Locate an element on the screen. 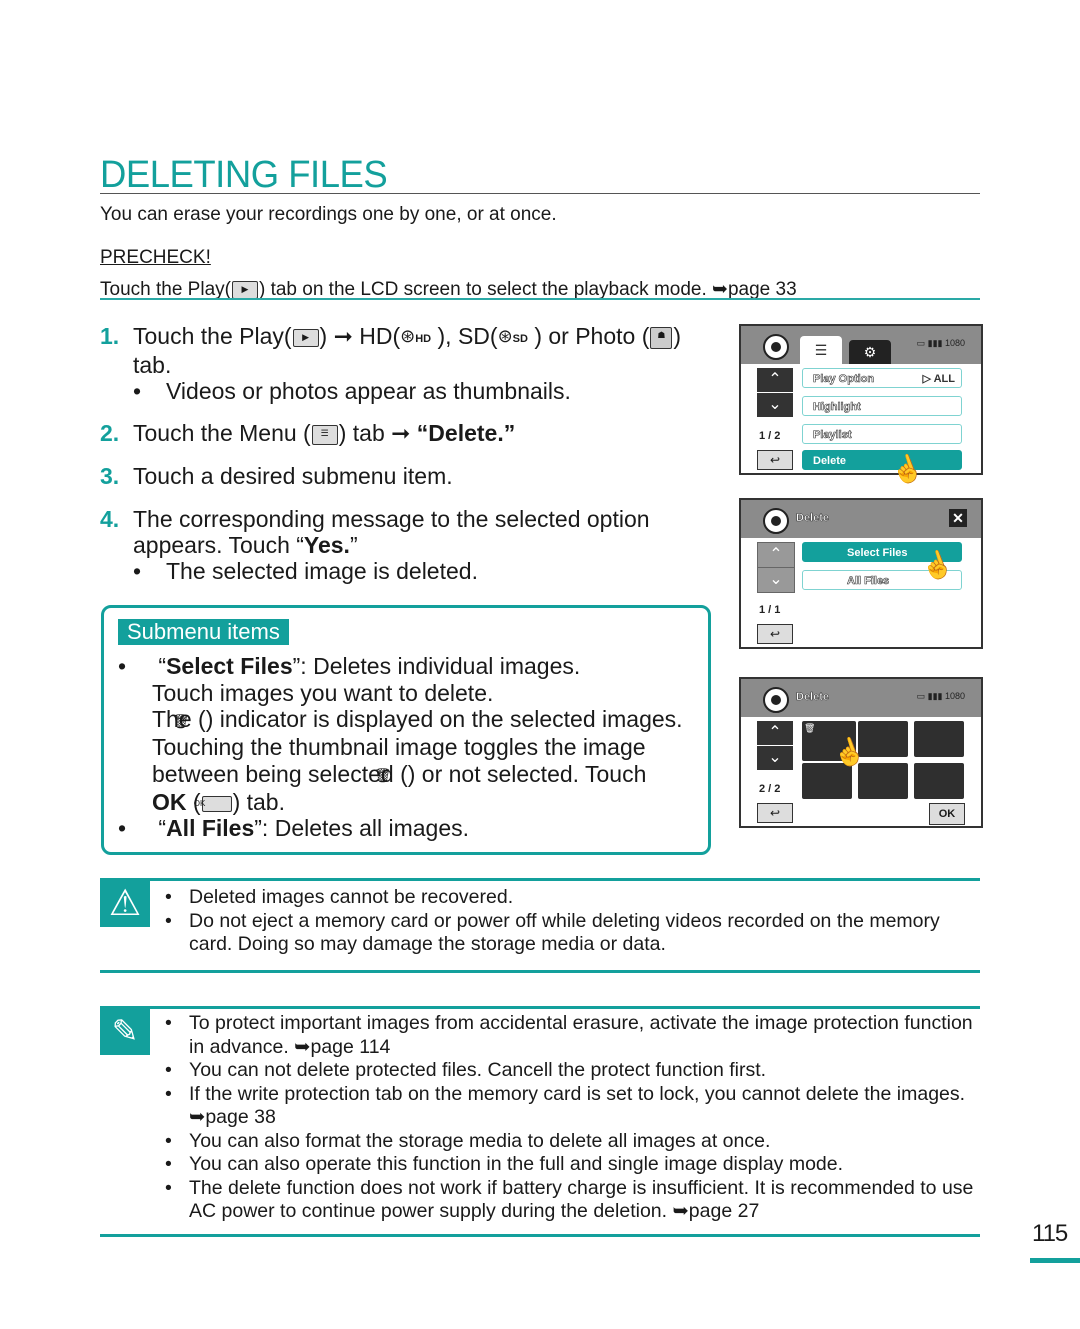  lcd-header: Delete ▭ ▮▮▮ 1080 is located at coordinates (861, 698).